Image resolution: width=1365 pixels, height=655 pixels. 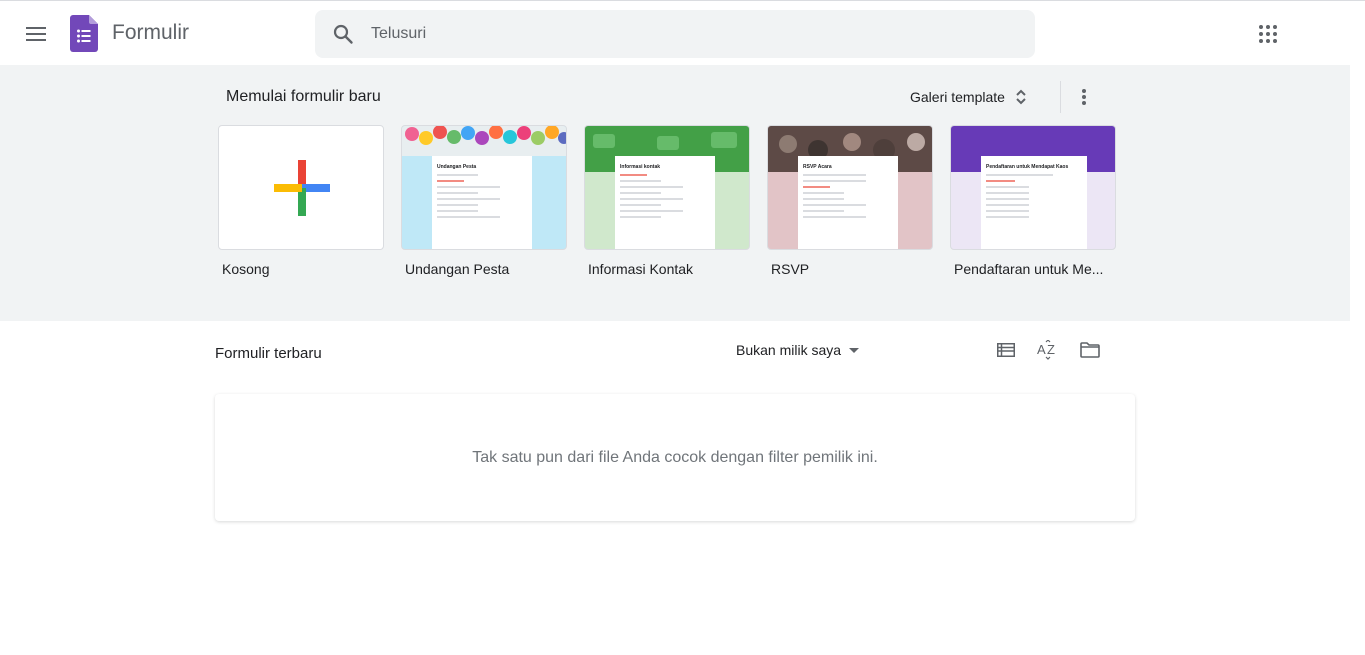 What do you see at coordinates (343, 34) in the screenshot?
I see `search-icon` at bounding box center [343, 34].